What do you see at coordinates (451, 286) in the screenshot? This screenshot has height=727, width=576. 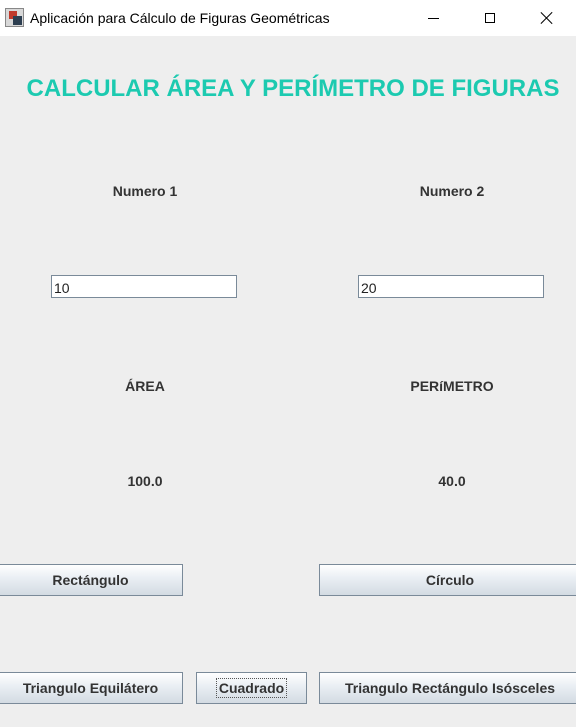 I see `numero2-input` at bounding box center [451, 286].